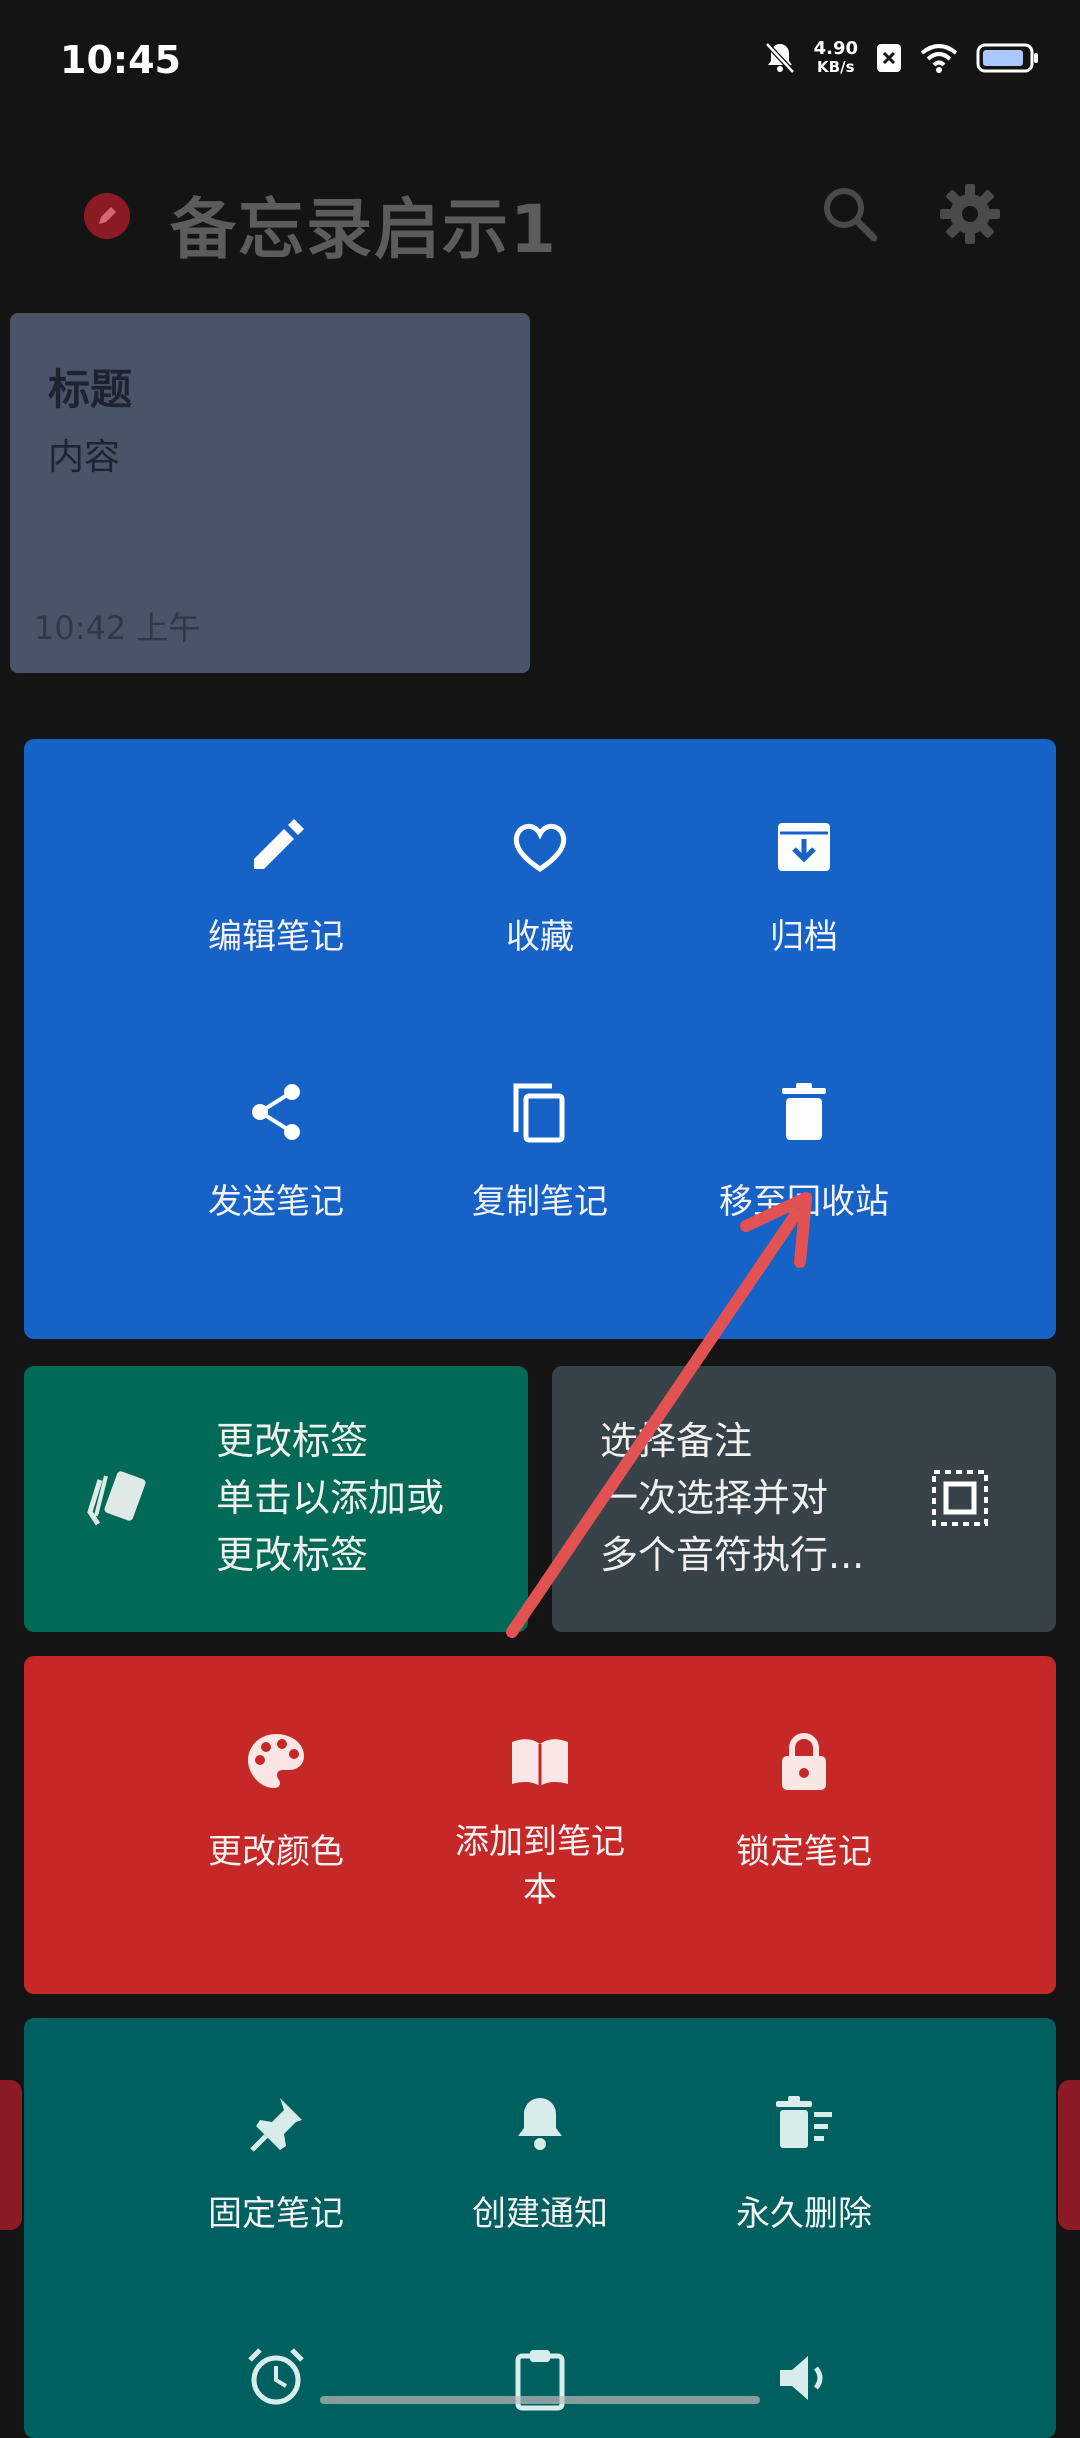 This screenshot has height=2438, width=1080. Describe the element at coordinates (276, 1202) in the screenshot. I see `send-note-label: 发送笔记` at that location.